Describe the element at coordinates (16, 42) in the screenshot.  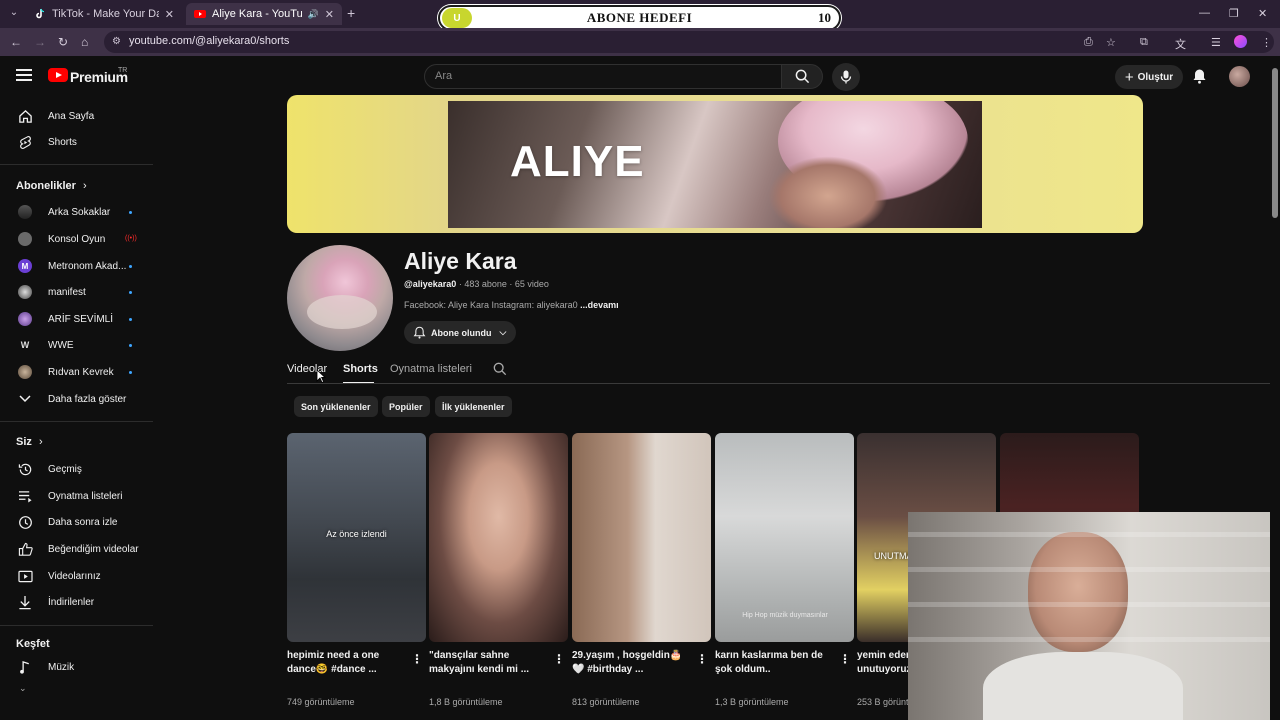
I see `back-icon: ←` at that location.